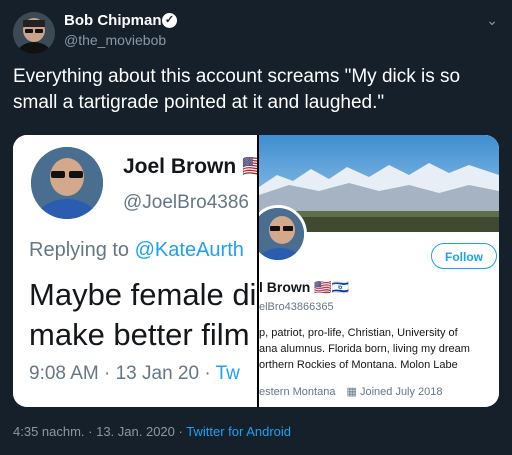 This screenshot has height=455, width=512. What do you see at coordinates (122, 373) in the screenshot?
I see `reply-time: 9:08 AM · 13 Jan 20 ·` at bounding box center [122, 373].